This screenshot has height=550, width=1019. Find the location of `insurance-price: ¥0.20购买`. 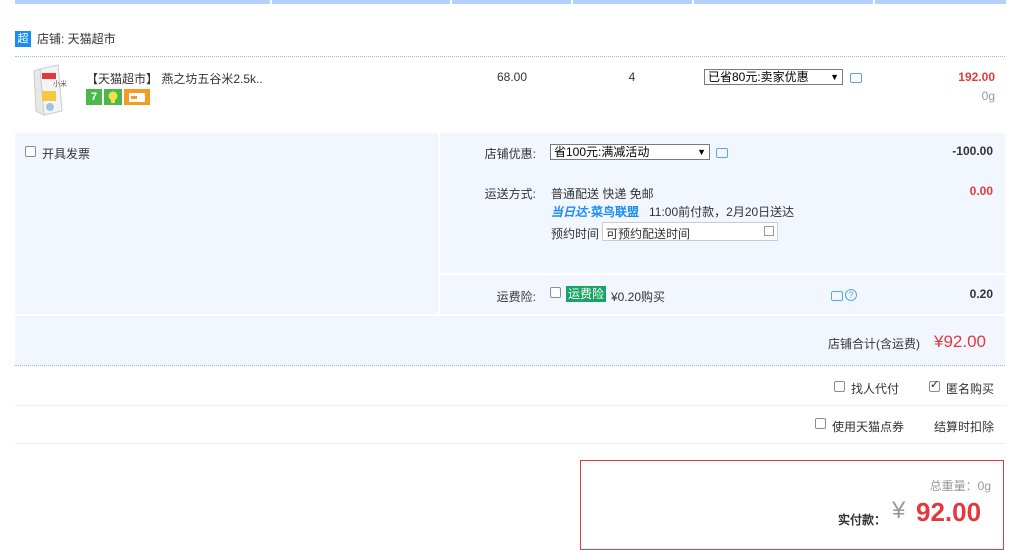

insurance-price: ¥0.20购买 is located at coordinates (638, 297).